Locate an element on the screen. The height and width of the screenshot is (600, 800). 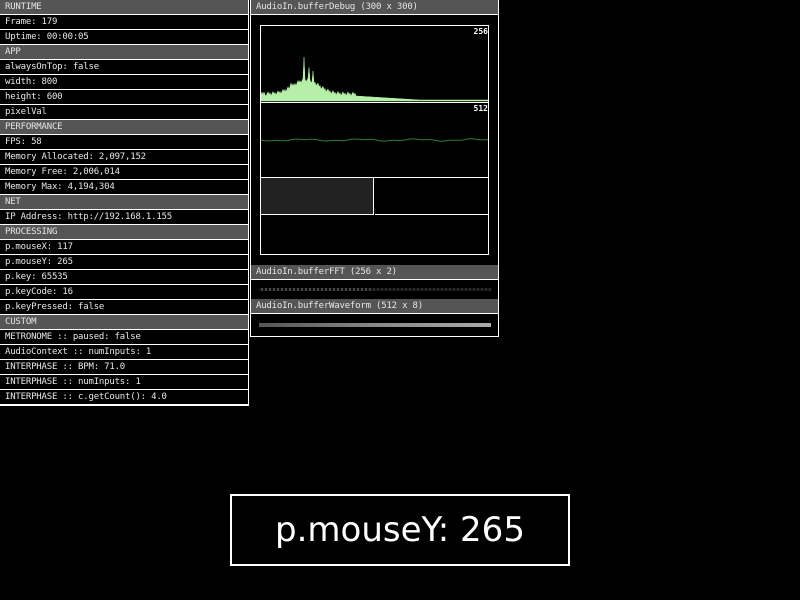
buffer-fft-strip is located at coordinates (374, 289).